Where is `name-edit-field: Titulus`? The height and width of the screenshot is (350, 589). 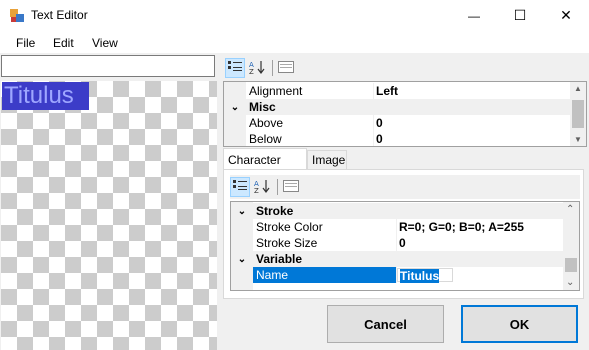
name-edit-field: Titulus is located at coordinates (425, 275).